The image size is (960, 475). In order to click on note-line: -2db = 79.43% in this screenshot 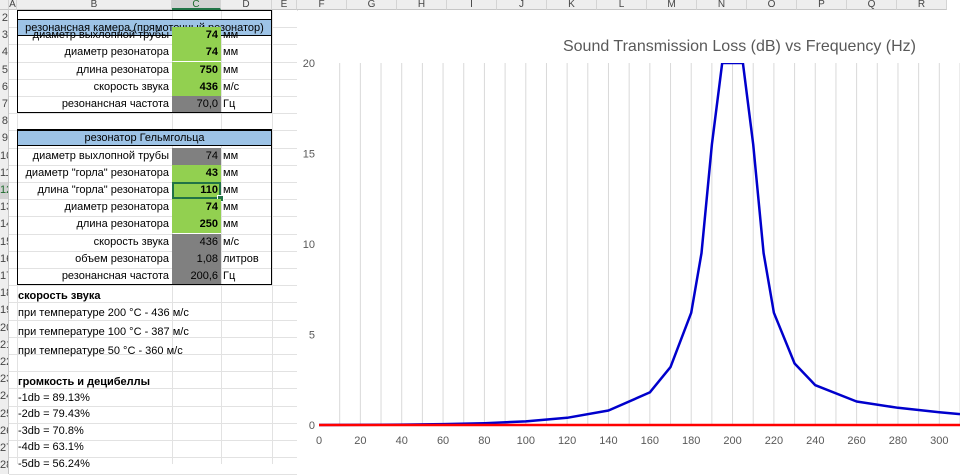, I will do `click(54, 414)`.